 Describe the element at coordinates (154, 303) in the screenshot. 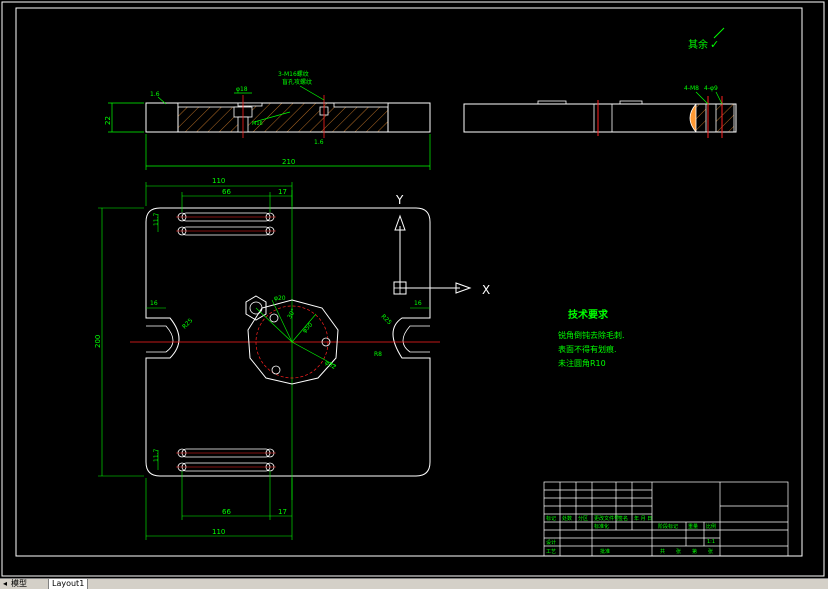

I see `dim-left-slot: 16` at that location.